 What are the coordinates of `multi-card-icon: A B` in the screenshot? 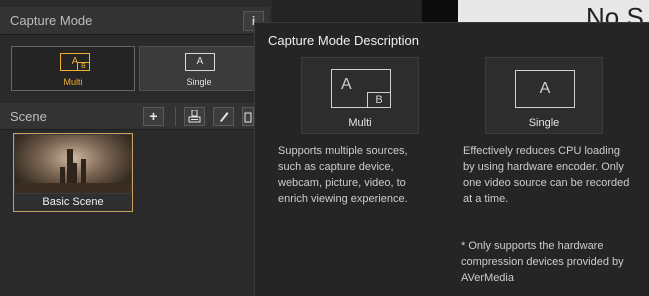 It's located at (361, 88).